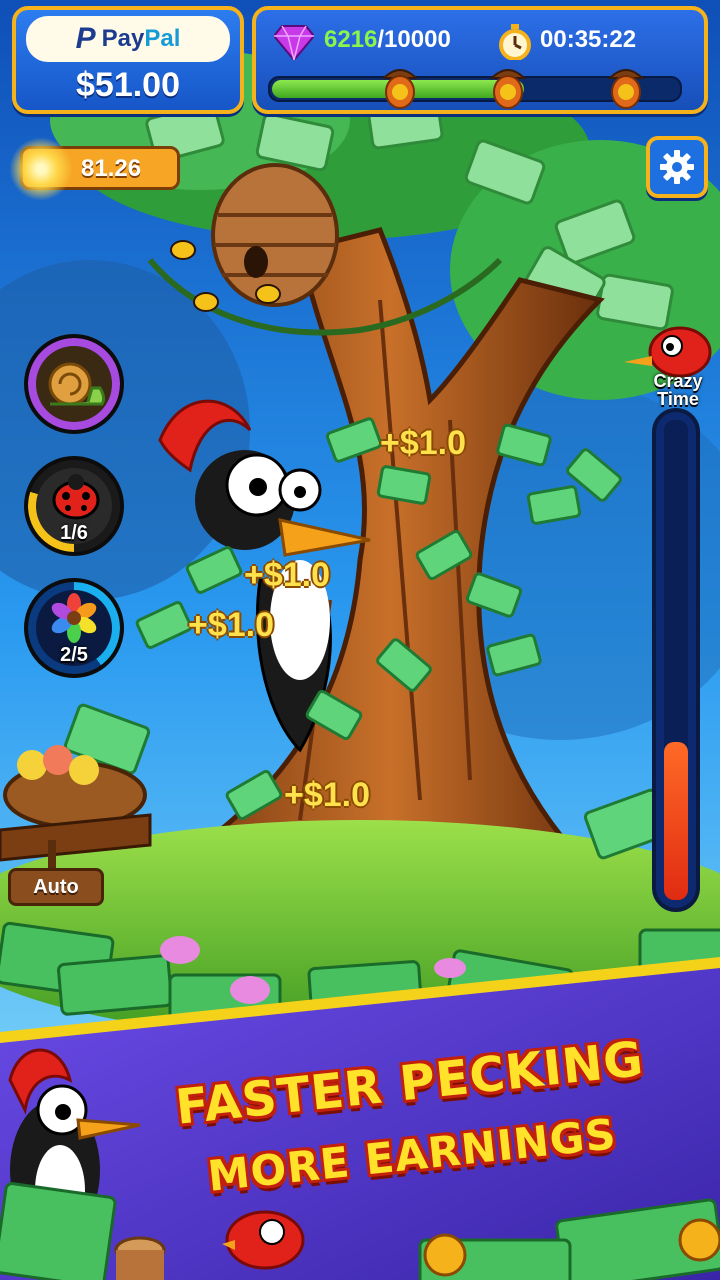  Describe the element at coordinates (74, 533) in the screenshot. I see `booster-count: 1/6` at that location.